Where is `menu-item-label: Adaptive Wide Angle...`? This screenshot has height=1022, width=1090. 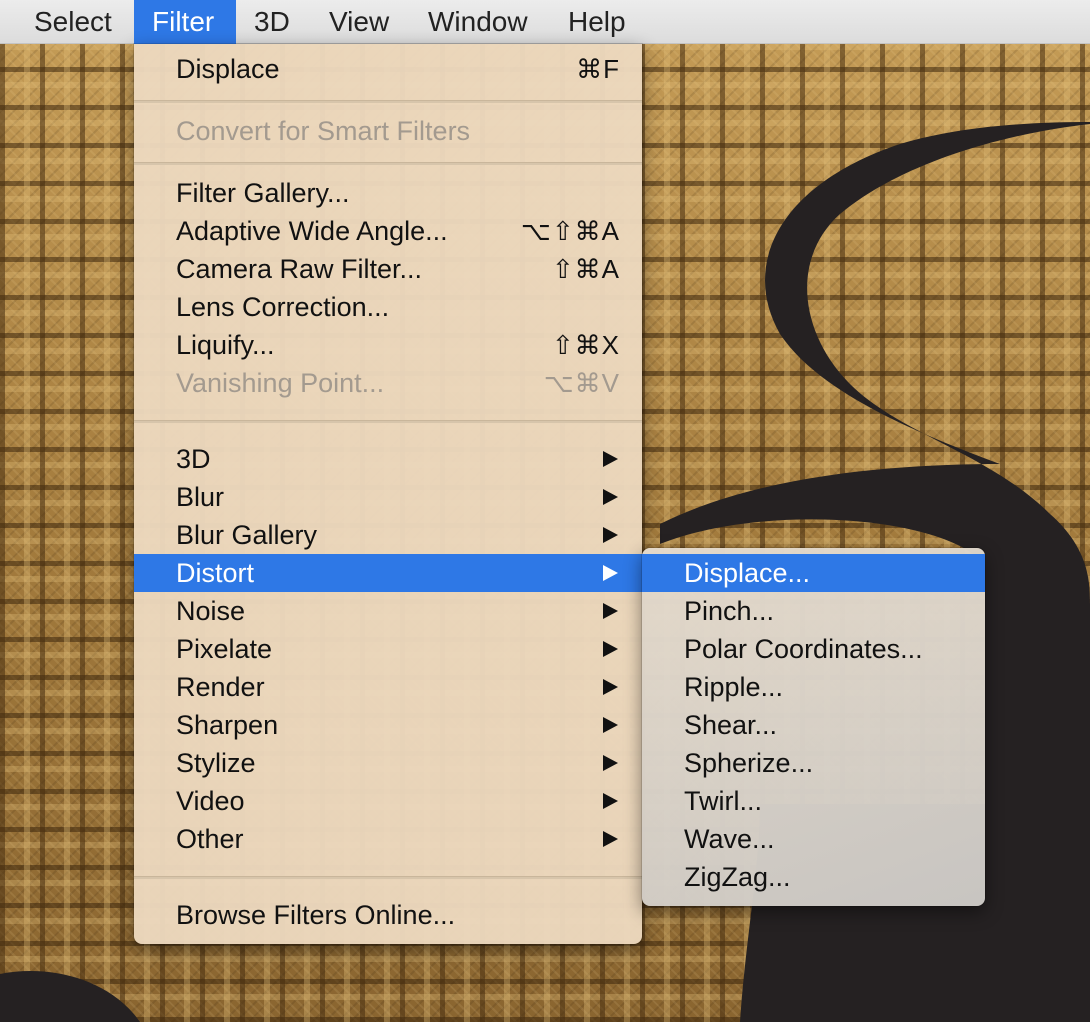
menu-item-label: Adaptive Wide Angle... is located at coordinates (312, 231).